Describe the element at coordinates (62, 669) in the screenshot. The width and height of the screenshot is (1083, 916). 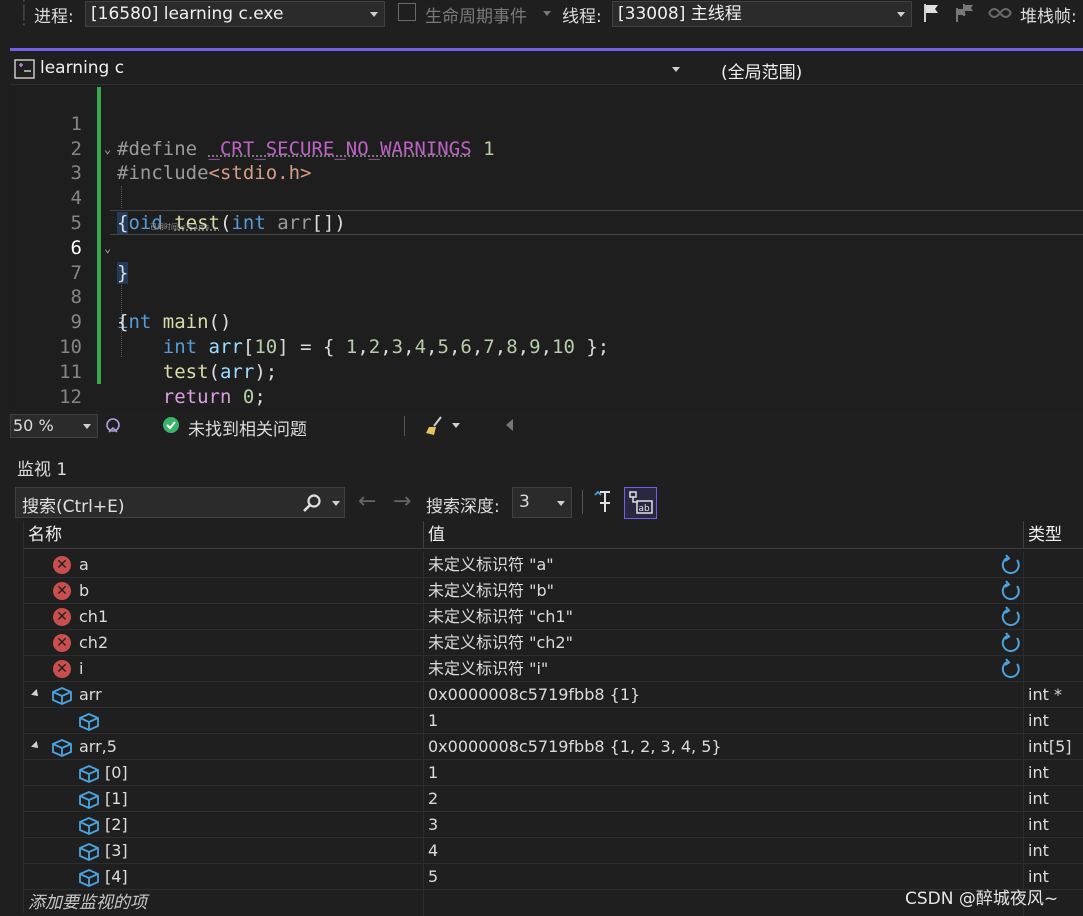
I see `error-icon: ✕` at that location.